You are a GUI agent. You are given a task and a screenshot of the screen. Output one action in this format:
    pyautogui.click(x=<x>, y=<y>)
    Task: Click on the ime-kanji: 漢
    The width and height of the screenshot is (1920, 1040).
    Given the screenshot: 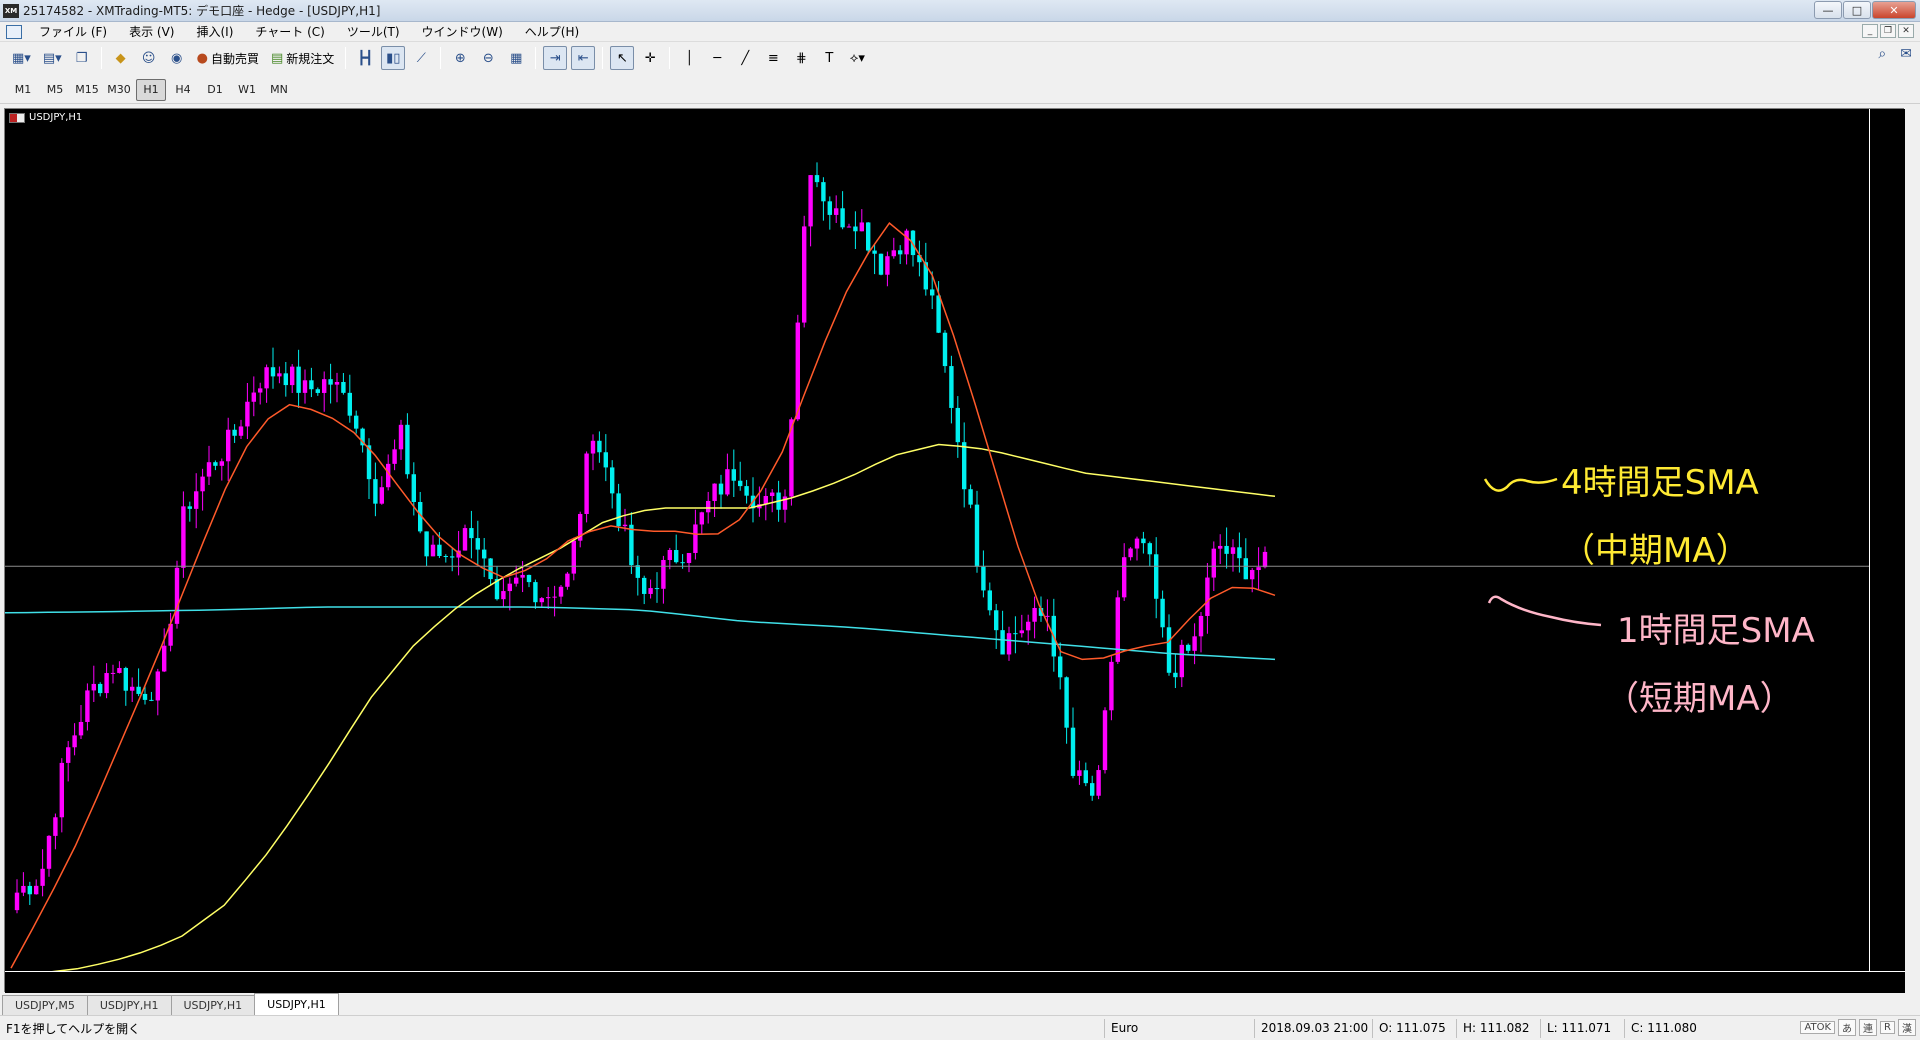 What is the action you would take?
    pyautogui.click(x=1907, y=1027)
    